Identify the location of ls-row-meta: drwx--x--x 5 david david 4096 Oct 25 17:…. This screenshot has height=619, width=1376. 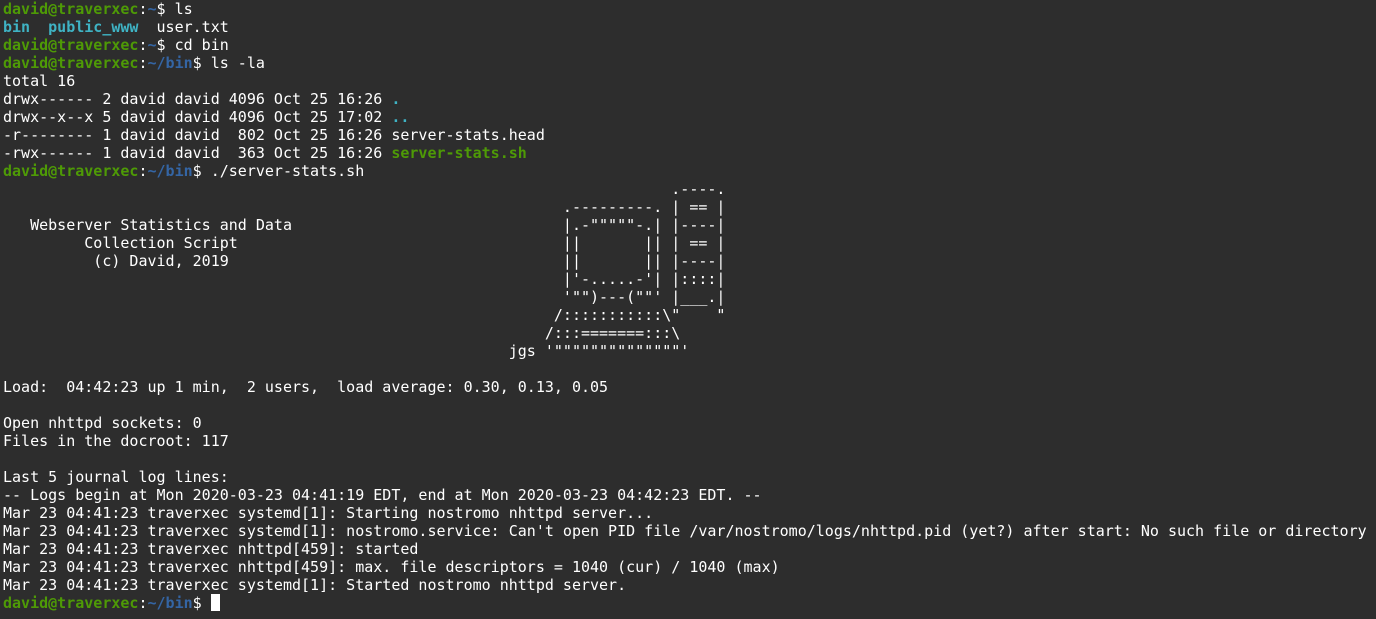
(197, 117).